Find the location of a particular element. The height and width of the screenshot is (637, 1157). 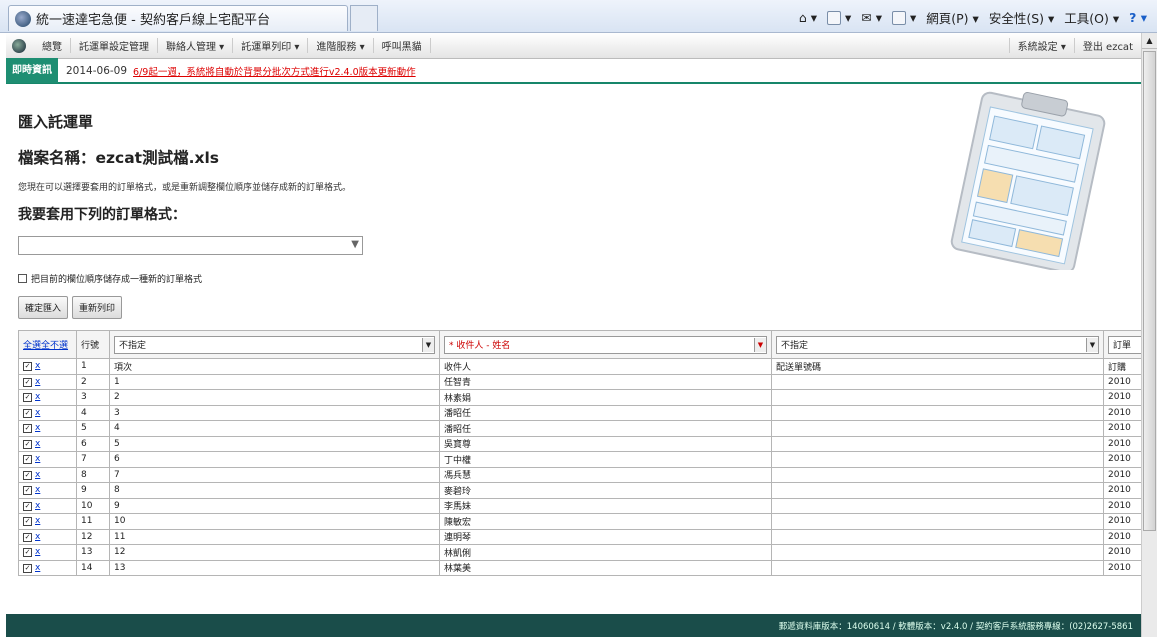

page-title: 匯入託運單 is located at coordinates (56, 122).